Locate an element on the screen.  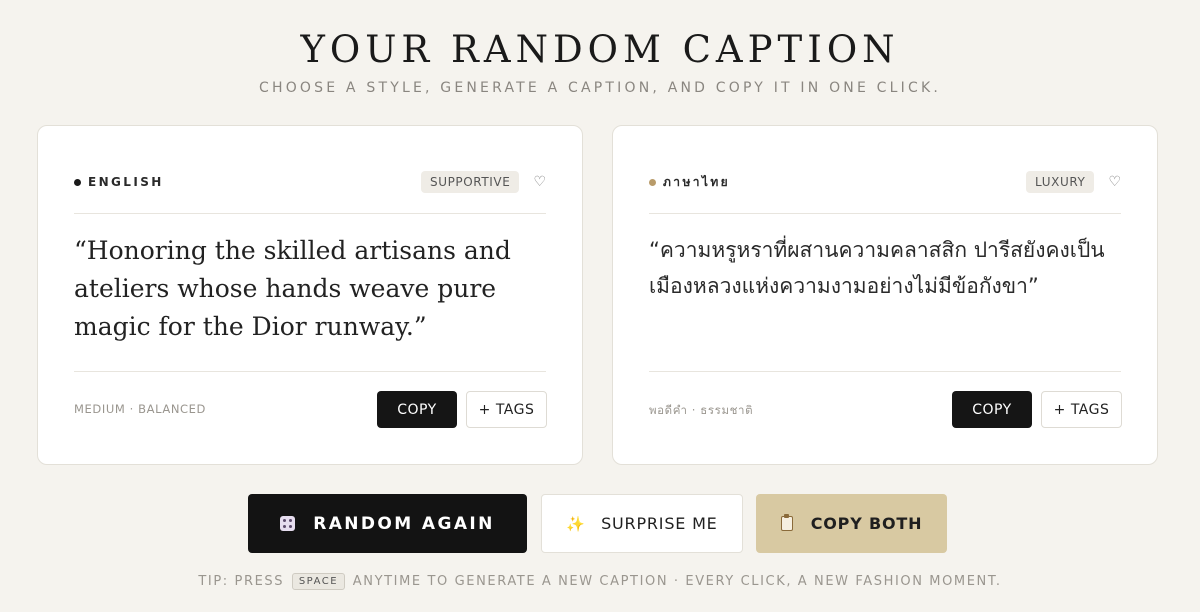
surprise-me-button: ✨ SURPRISE ME is located at coordinates (642, 523).